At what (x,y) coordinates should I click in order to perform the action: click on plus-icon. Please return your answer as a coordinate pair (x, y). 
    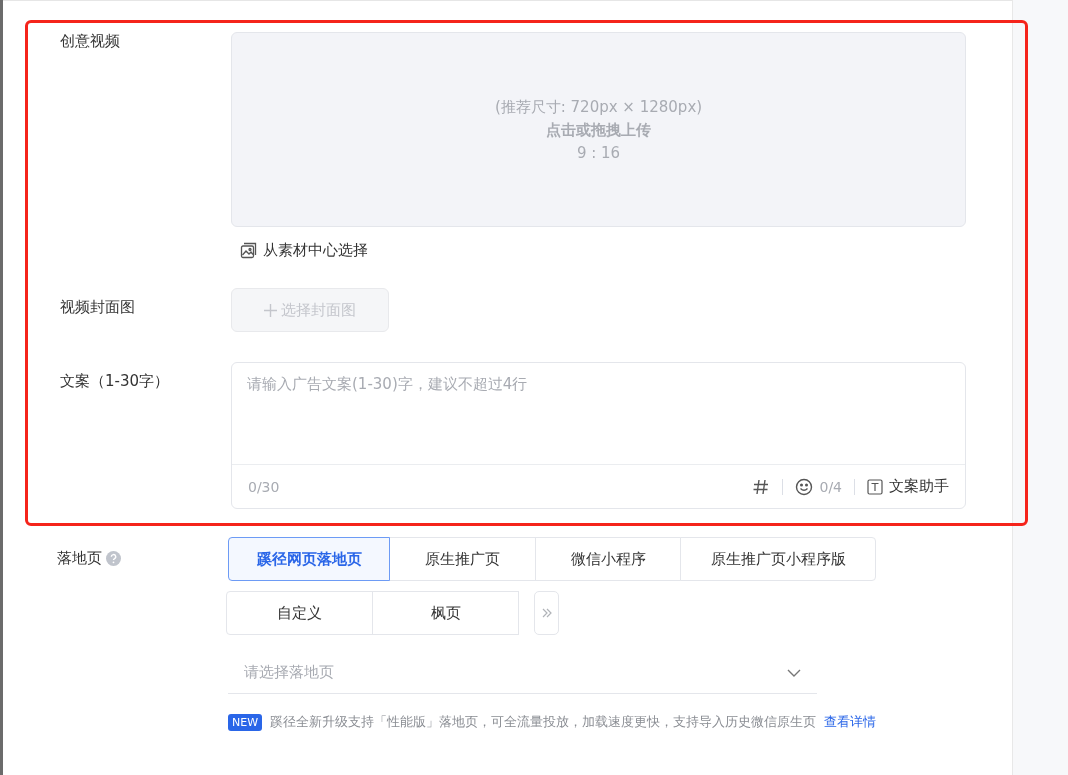
    Looking at the image, I should click on (270, 310).